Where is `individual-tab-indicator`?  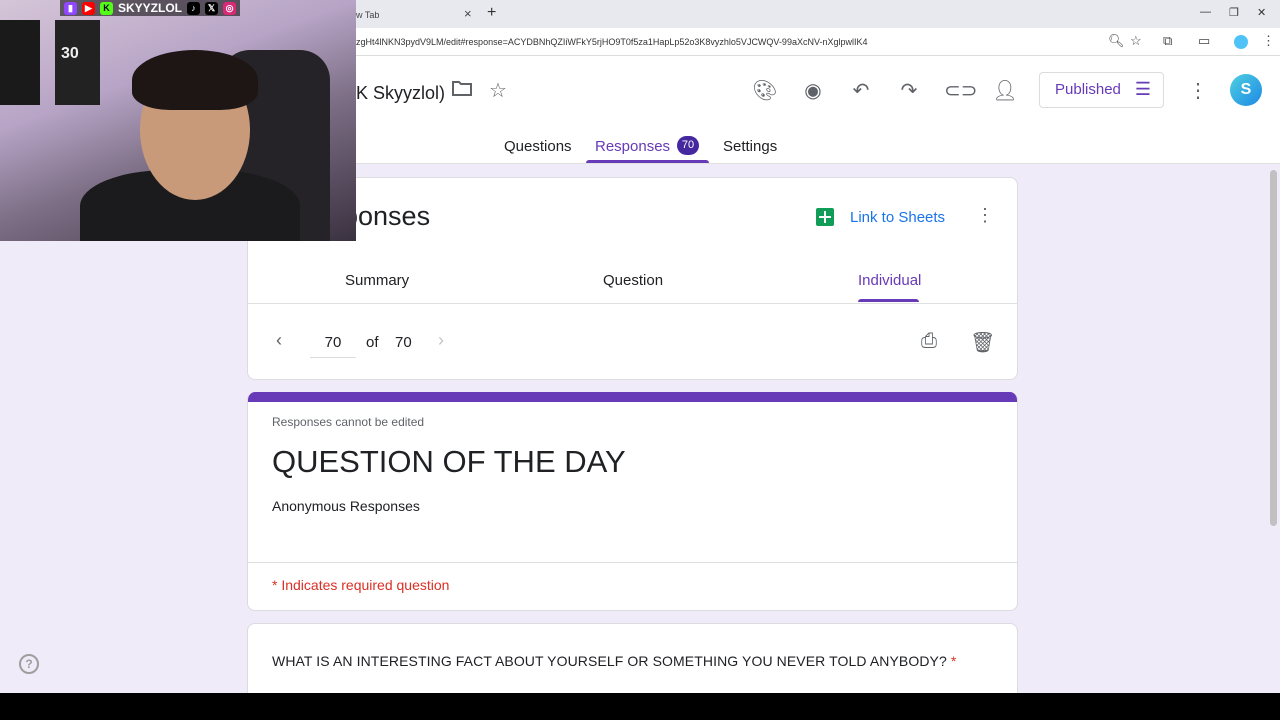 individual-tab-indicator is located at coordinates (888, 300).